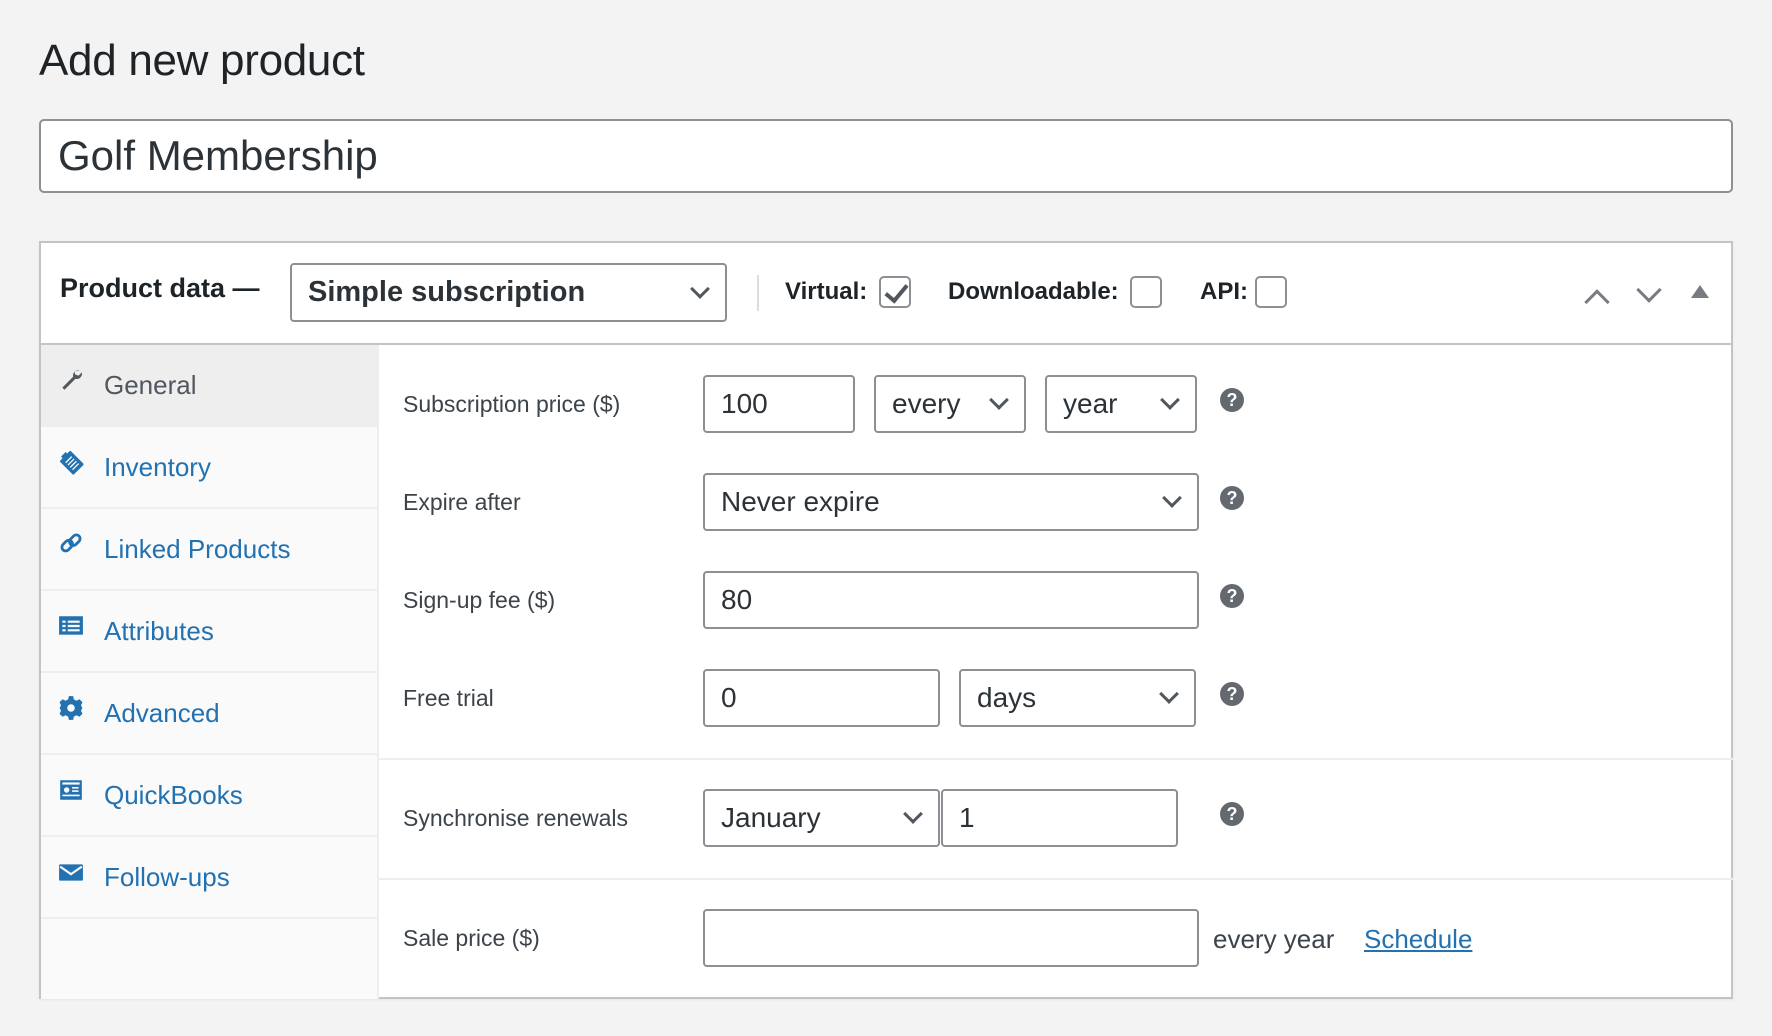 The width and height of the screenshot is (1772, 1036). What do you see at coordinates (895, 292) in the screenshot?
I see `virtual-checkbox` at bounding box center [895, 292].